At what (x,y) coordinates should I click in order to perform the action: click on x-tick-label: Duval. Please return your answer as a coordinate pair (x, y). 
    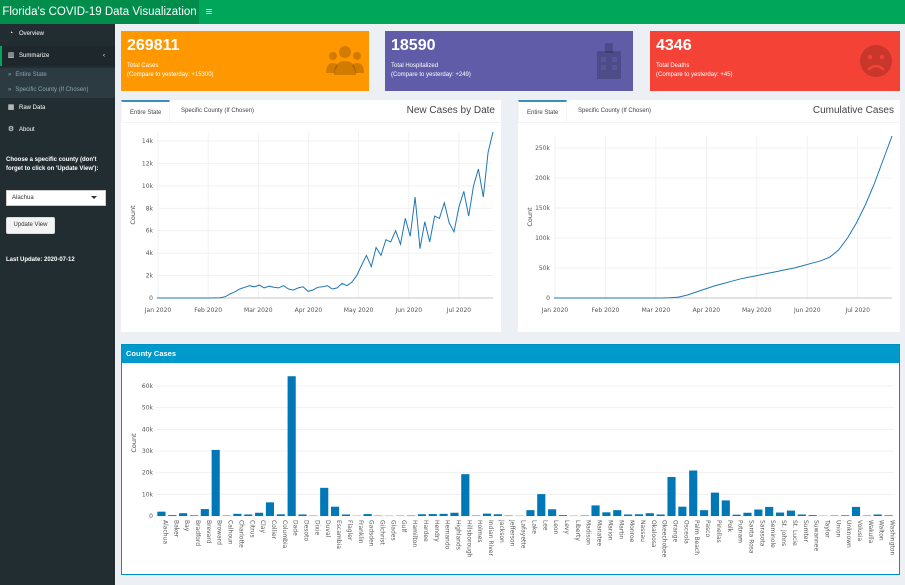
    Looking at the image, I should click on (327, 529).